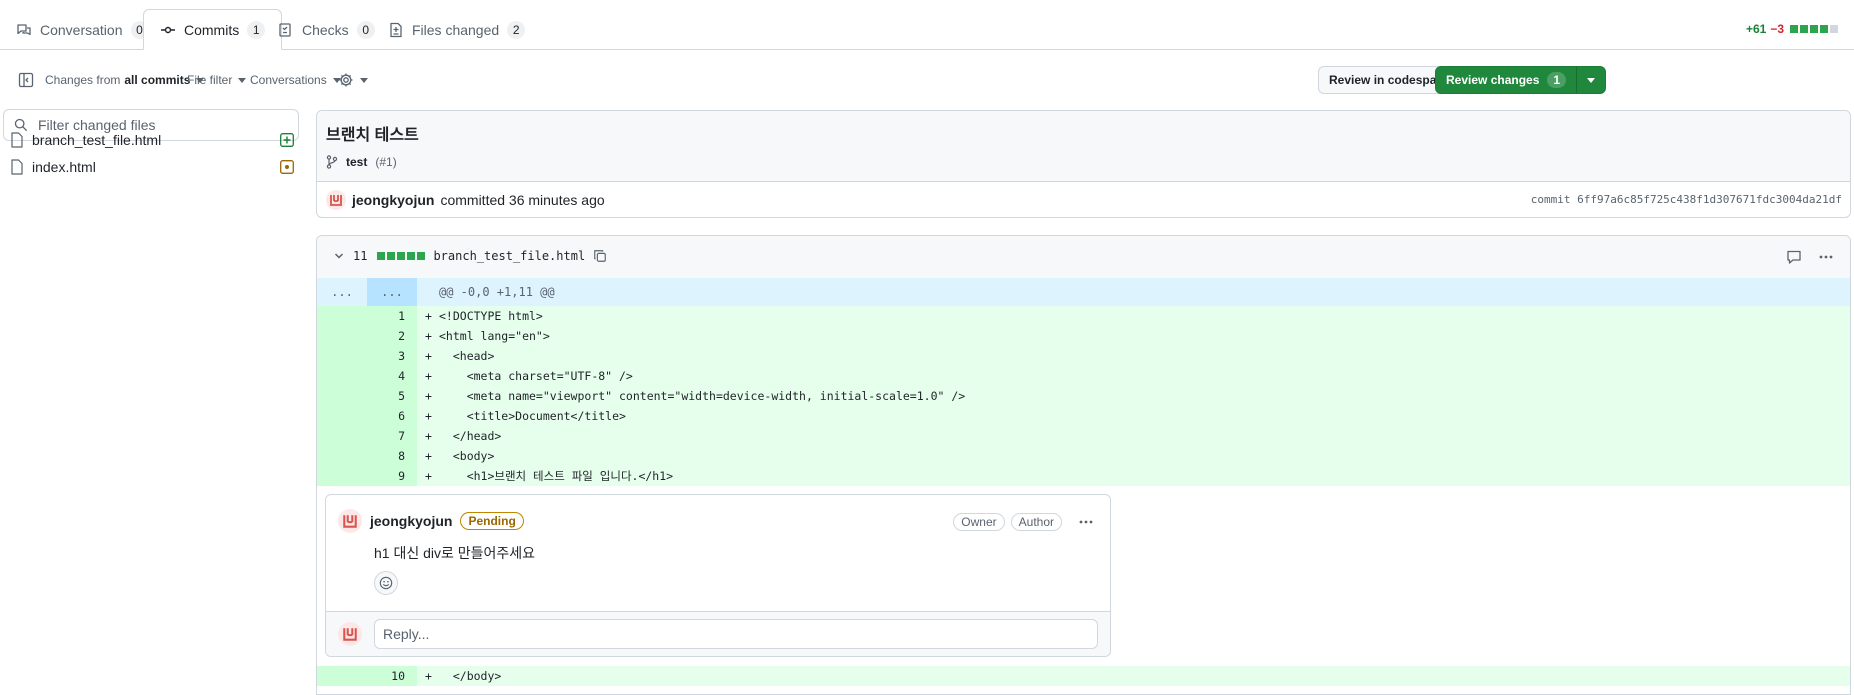 This screenshot has height=695, width=1854. What do you see at coordinates (494, 336) in the screenshot?
I see `diff-code: <html lang="en">` at bounding box center [494, 336].